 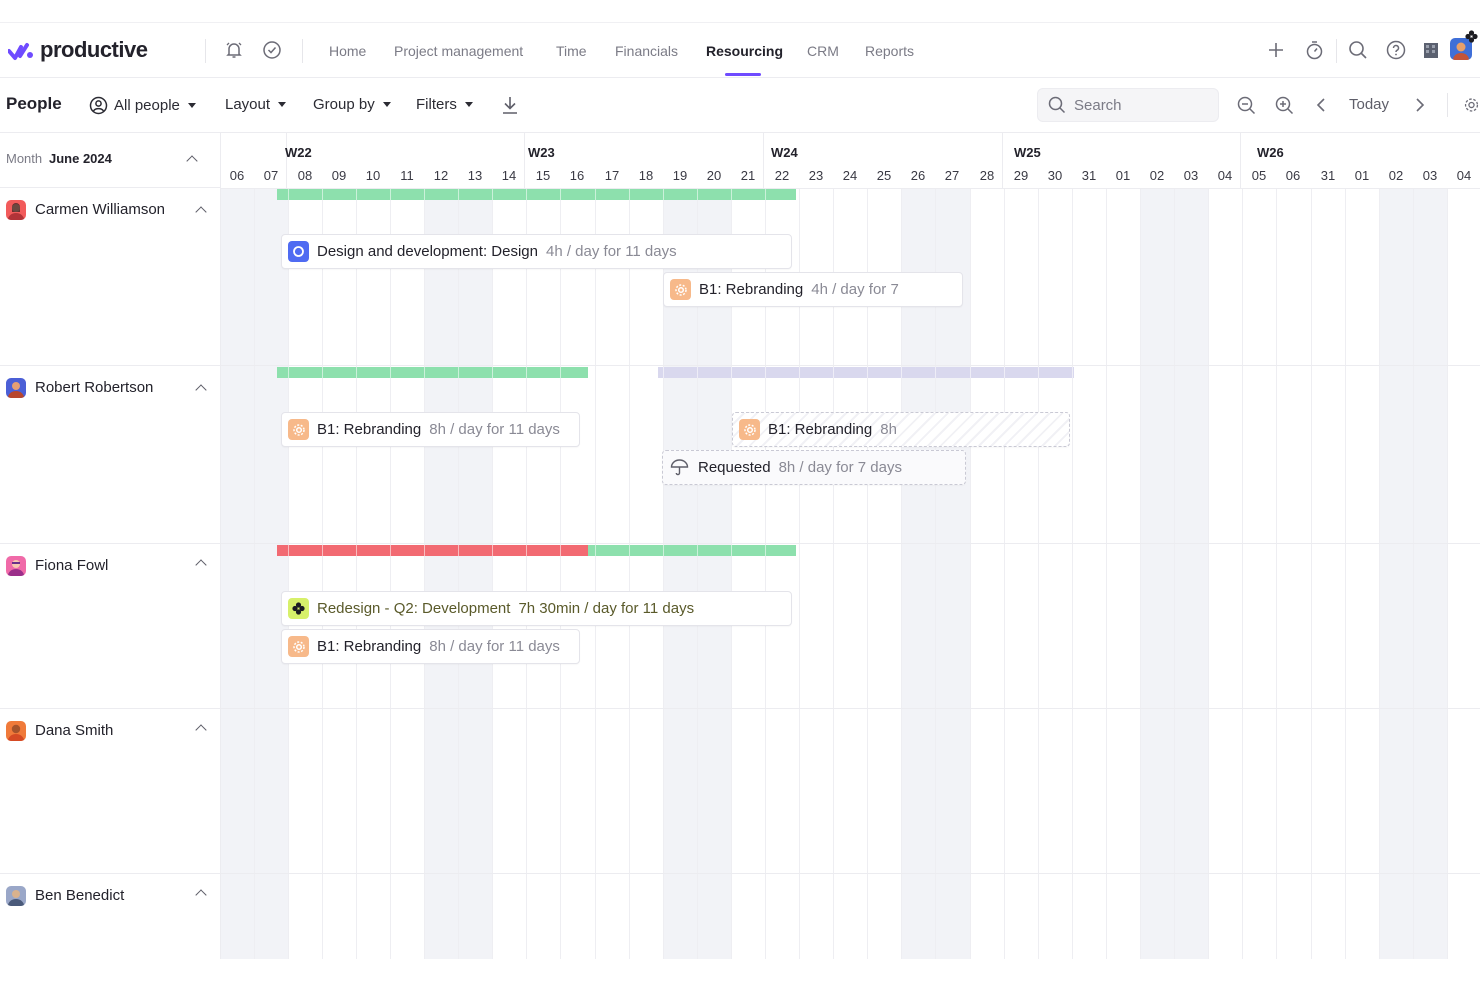 I want to click on zoom-out-button, so click(x=1246, y=105).